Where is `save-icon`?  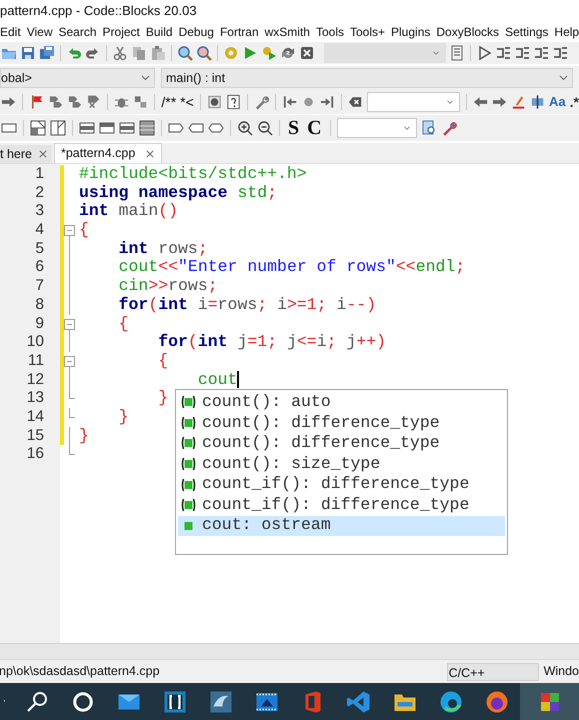 save-icon is located at coordinates (28, 53).